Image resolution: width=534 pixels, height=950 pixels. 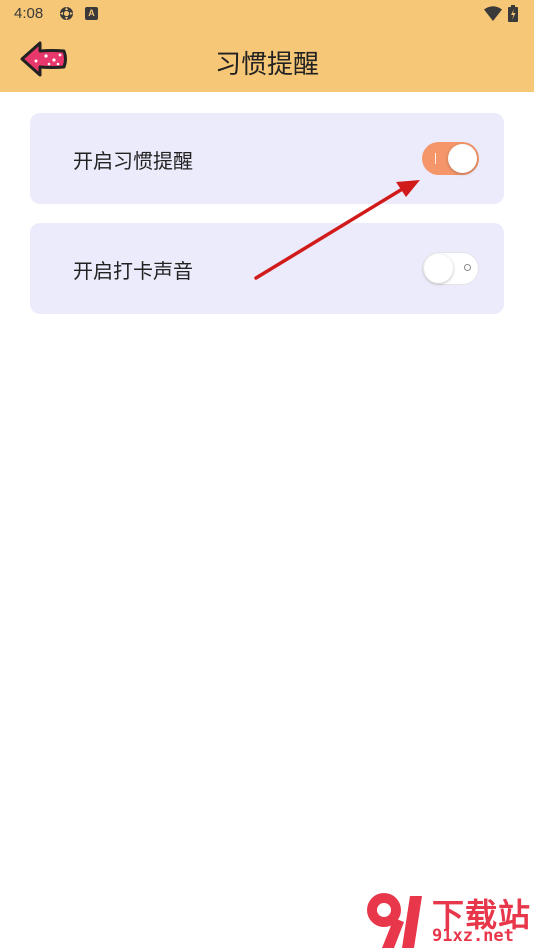 What do you see at coordinates (267, 268) in the screenshot?
I see `setting-card-checkin-sound: 开启打卡声音` at bounding box center [267, 268].